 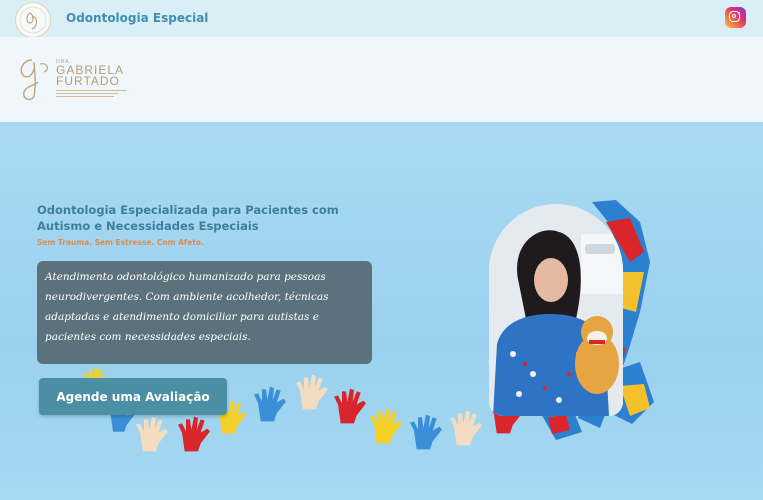 What do you see at coordinates (735, 17) in the screenshot?
I see `instagram-icon` at bounding box center [735, 17].